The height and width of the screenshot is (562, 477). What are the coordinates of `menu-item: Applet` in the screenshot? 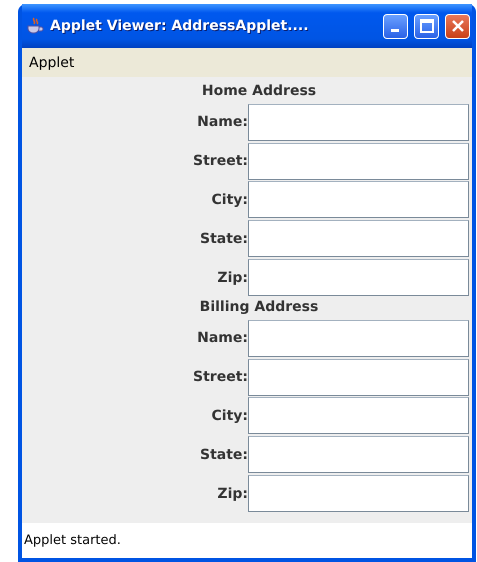 It's located at (51, 62).